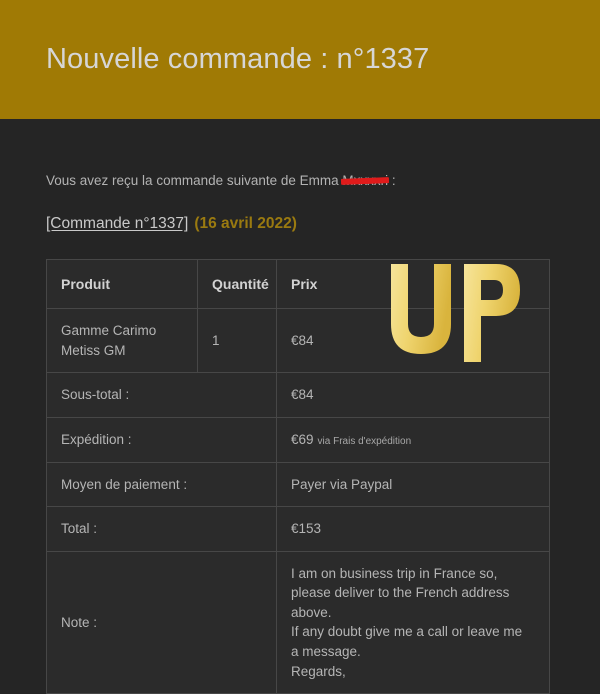  I want to click on table-row: Gamme Carimo Metiss GM 1 €84, so click(298, 341).